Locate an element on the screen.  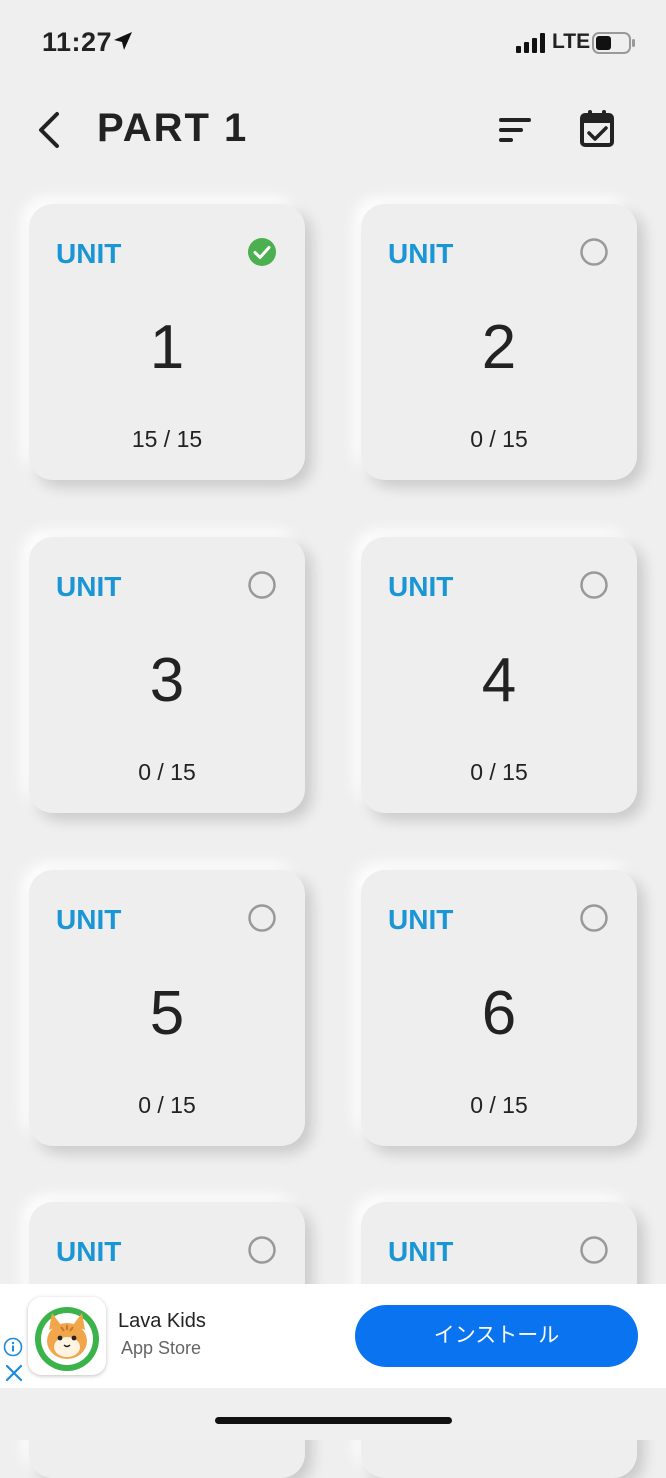
unit-card-2: UNIT 2 0 / 15 is located at coordinates (499, 342).